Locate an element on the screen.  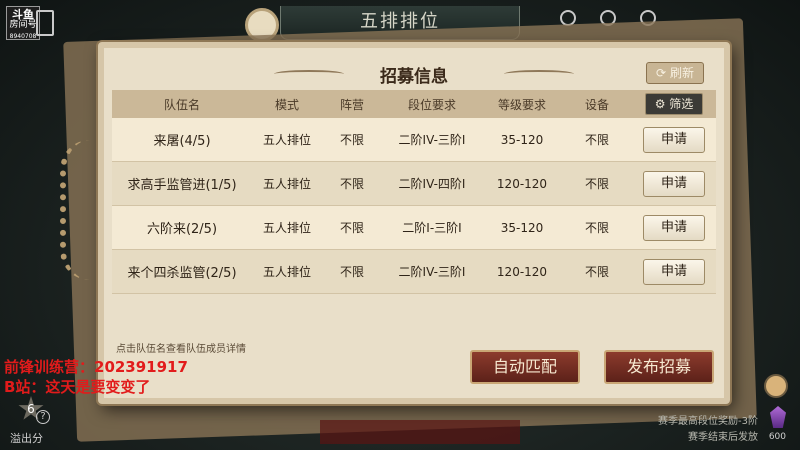
panel-title: 招募信息 is located at coordinates (414, 77).